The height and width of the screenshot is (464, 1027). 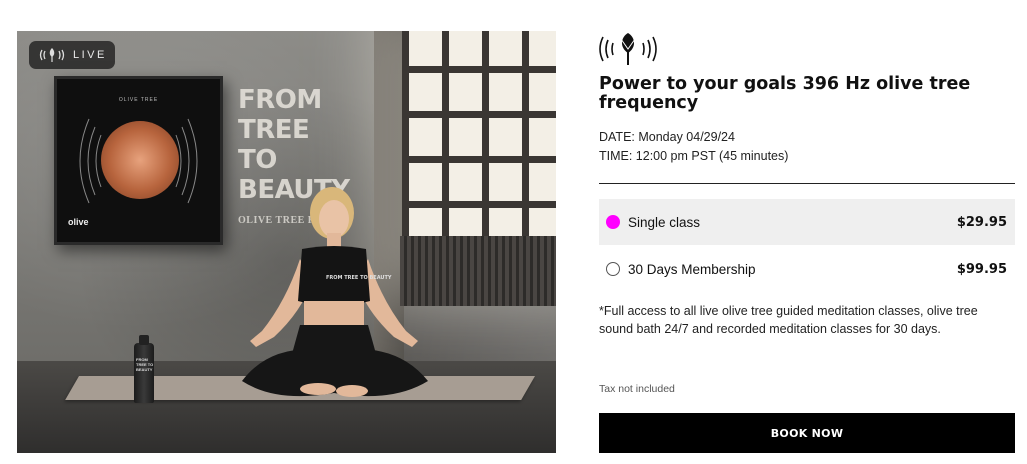 What do you see at coordinates (613, 222) in the screenshot?
I see `radio-selected-icon` at bounding box center [613, 222].